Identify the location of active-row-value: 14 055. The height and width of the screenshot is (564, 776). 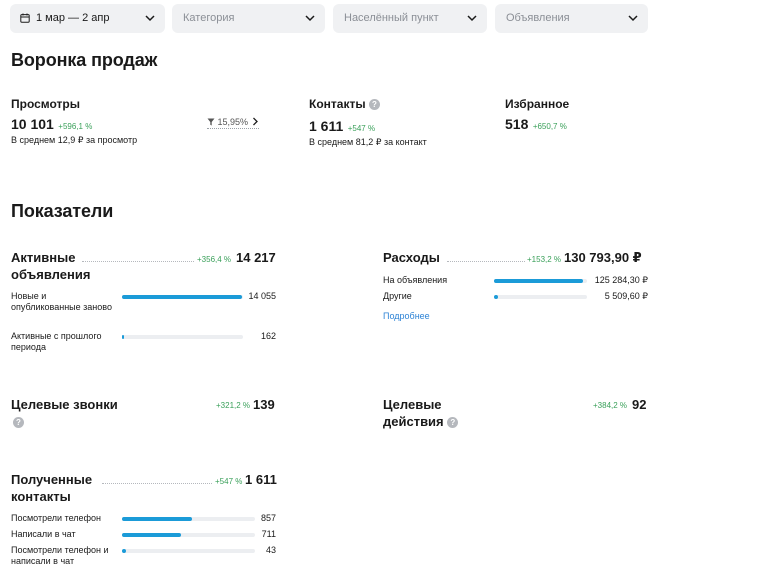
(262, 296).